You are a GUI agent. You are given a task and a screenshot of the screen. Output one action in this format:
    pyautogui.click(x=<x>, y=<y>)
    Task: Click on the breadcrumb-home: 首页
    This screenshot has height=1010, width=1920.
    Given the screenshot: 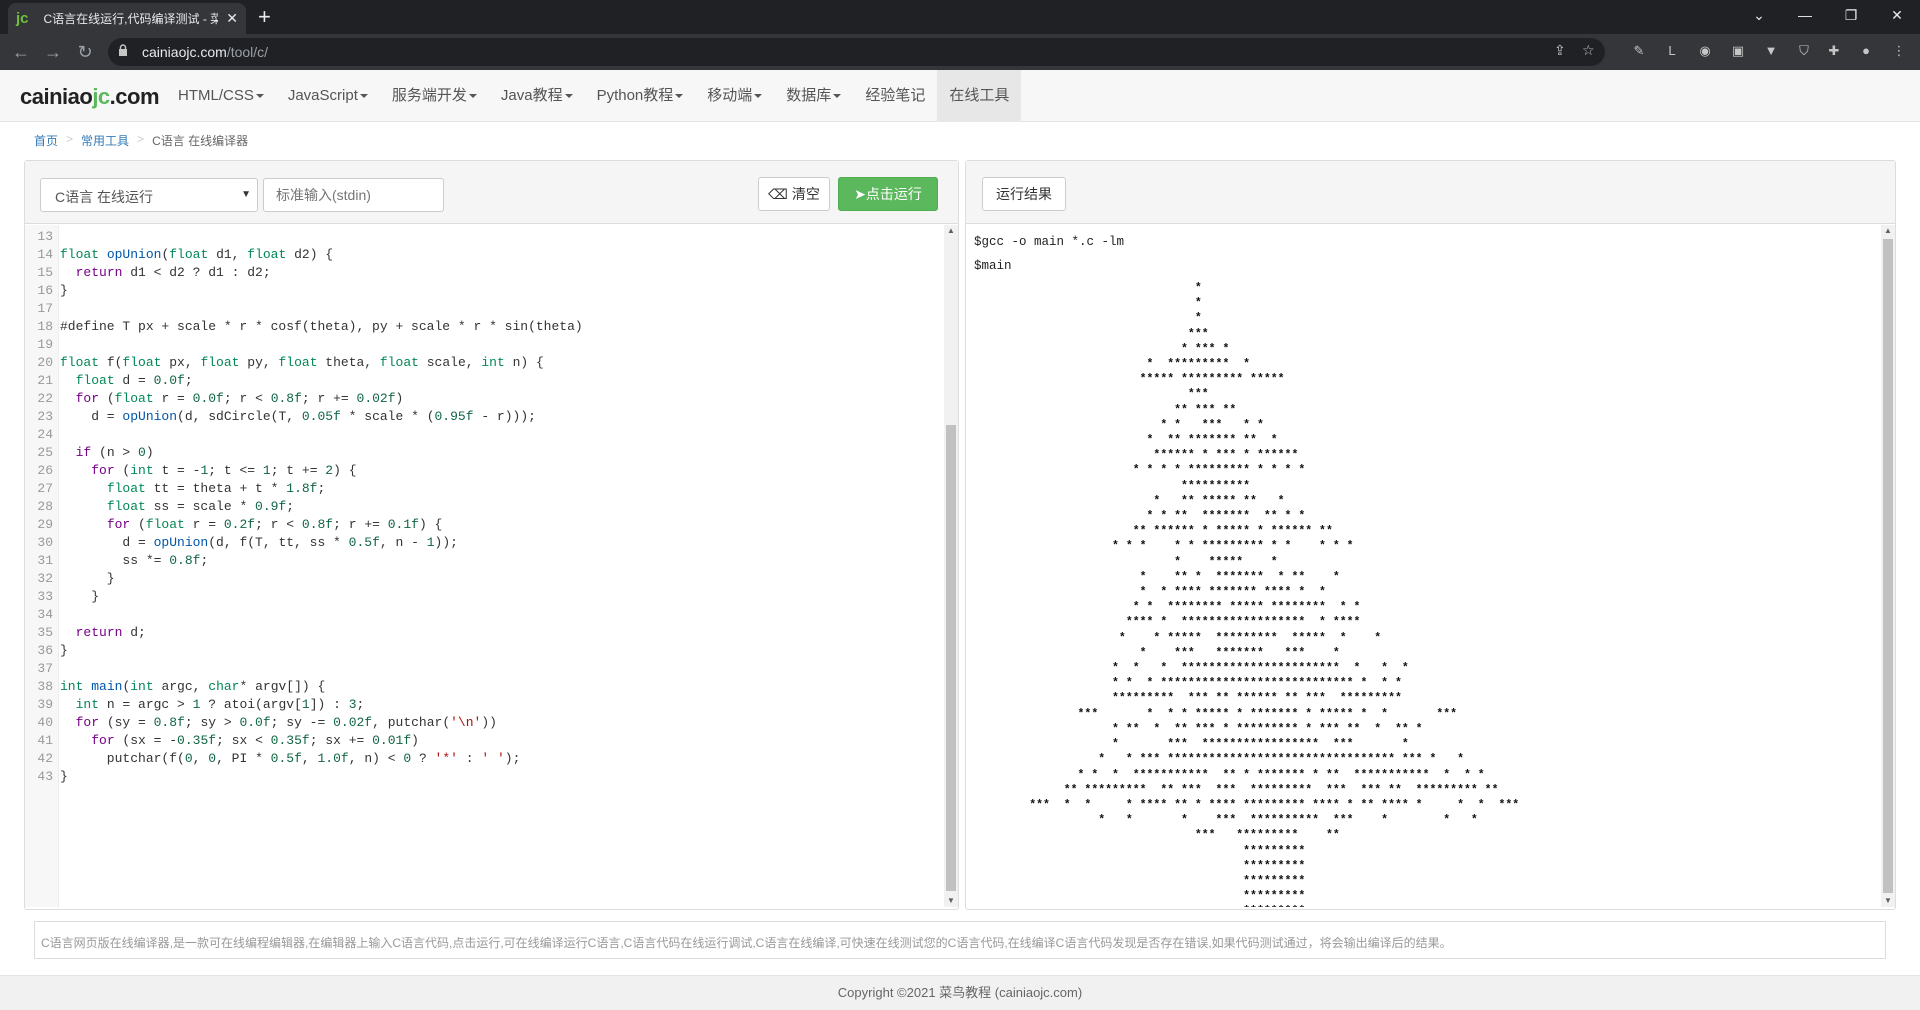 What is the action you would take?
    pyautogui.click(x=46, y=140)
    